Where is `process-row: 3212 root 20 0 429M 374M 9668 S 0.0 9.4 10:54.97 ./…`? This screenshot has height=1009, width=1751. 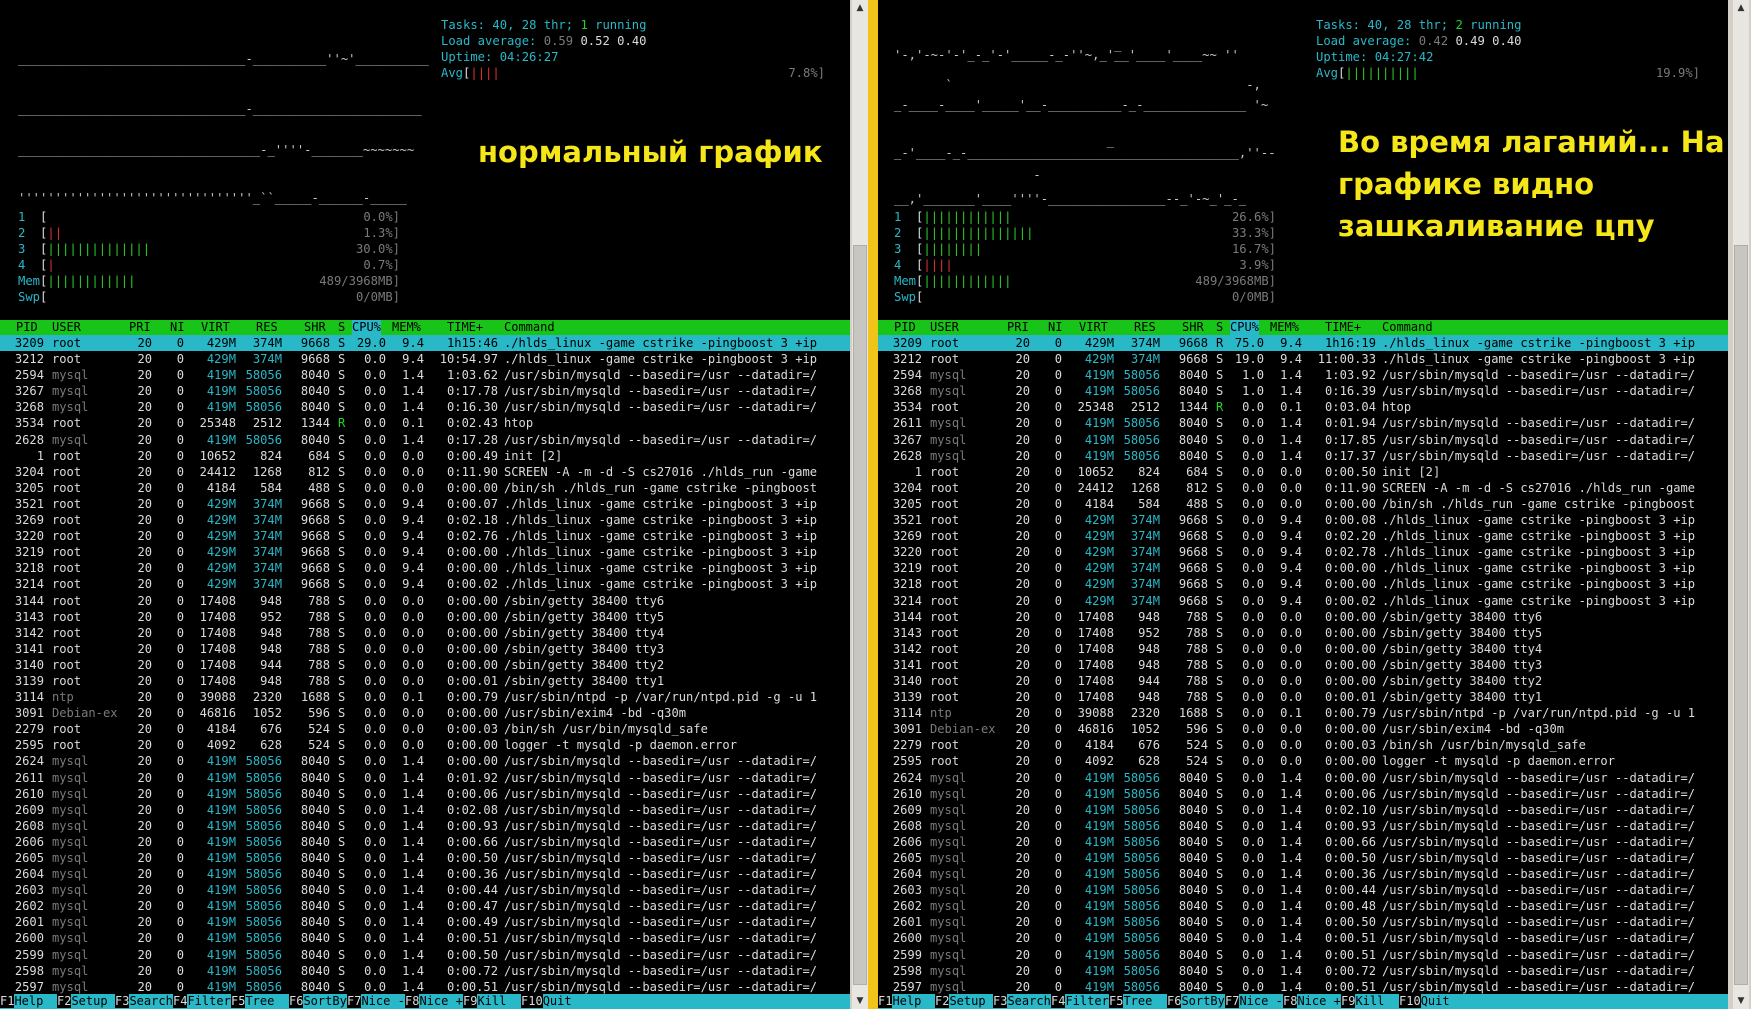 process-row: 3212 root 20 0 429M 374M 9668 S 0.0 9.4 10:54.97 ./… is located at coordinates (425, 359).